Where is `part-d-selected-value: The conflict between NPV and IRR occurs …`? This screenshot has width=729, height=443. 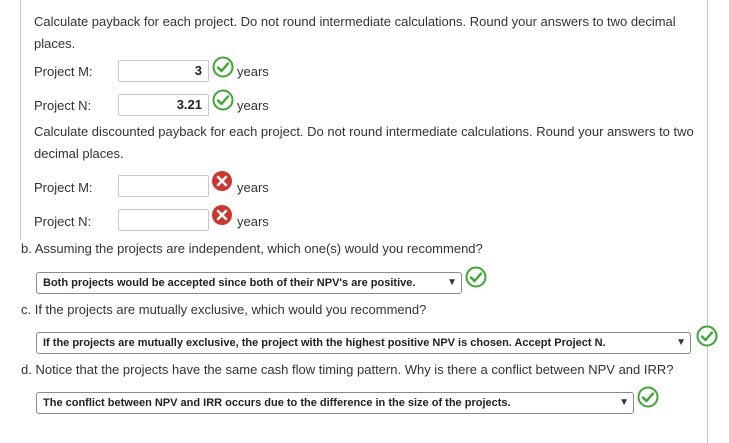
part-d-selected-value: The conflict between NPV and IRR occurs … is located at coordinates (277, 403).